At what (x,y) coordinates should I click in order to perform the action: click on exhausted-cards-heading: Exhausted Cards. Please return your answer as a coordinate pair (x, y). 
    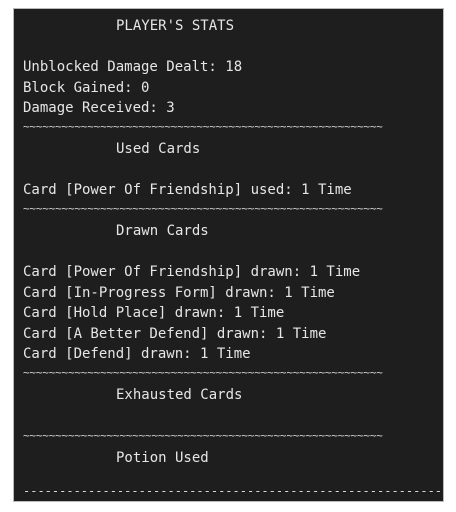
    Looking at the image, I should click on (179, 395).